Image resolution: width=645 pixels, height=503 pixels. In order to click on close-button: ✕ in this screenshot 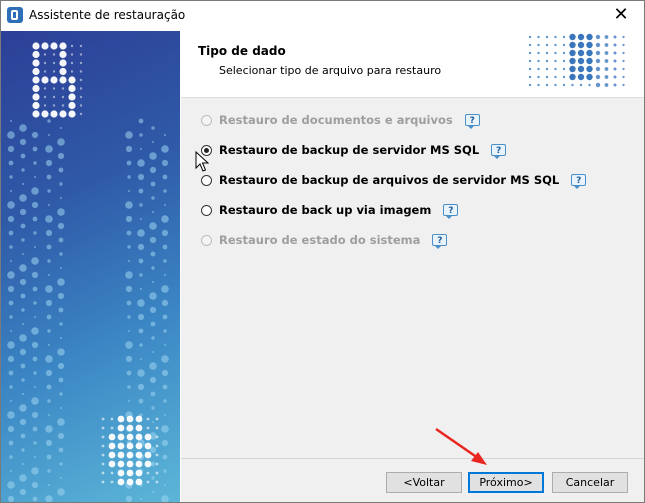, I will do `click(621, 16)`.